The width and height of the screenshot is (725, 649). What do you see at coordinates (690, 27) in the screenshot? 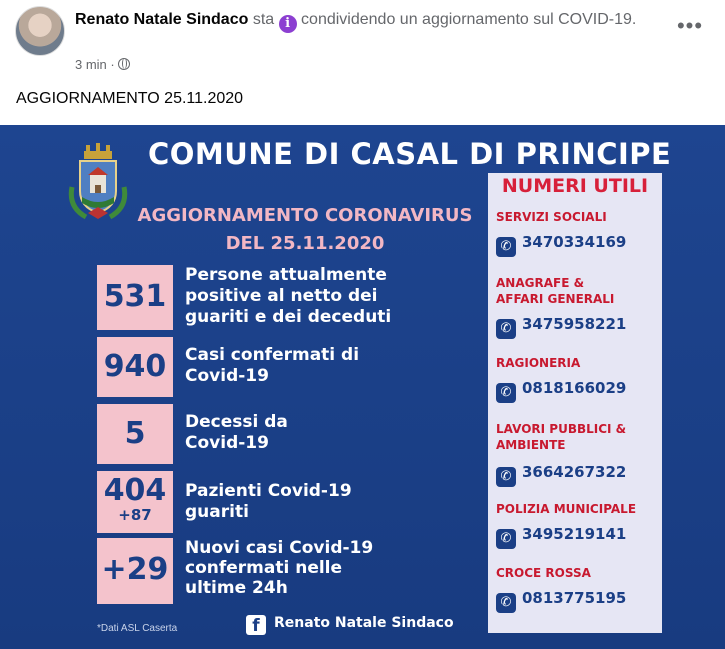
I see `more-options-button: •••` at bounding box center [690, 27].